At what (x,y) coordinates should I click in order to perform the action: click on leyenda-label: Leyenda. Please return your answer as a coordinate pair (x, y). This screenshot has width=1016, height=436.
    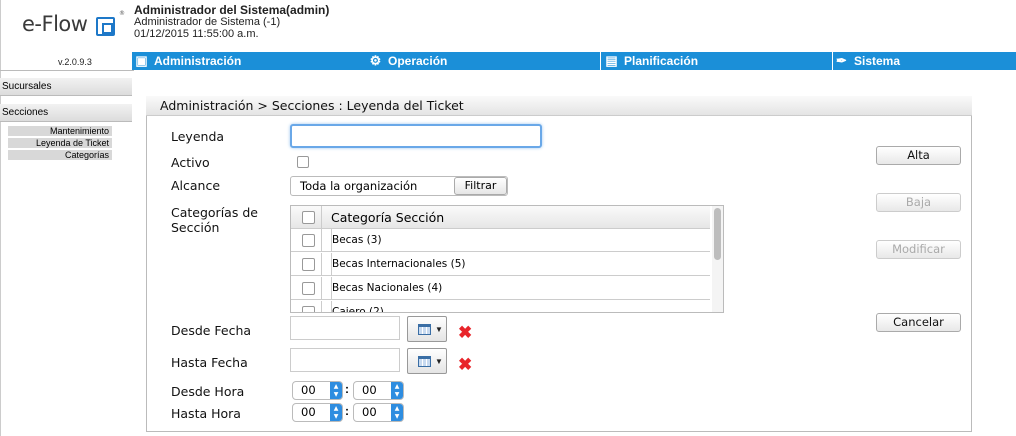
    Looking at the image, I should click on (198, 136).